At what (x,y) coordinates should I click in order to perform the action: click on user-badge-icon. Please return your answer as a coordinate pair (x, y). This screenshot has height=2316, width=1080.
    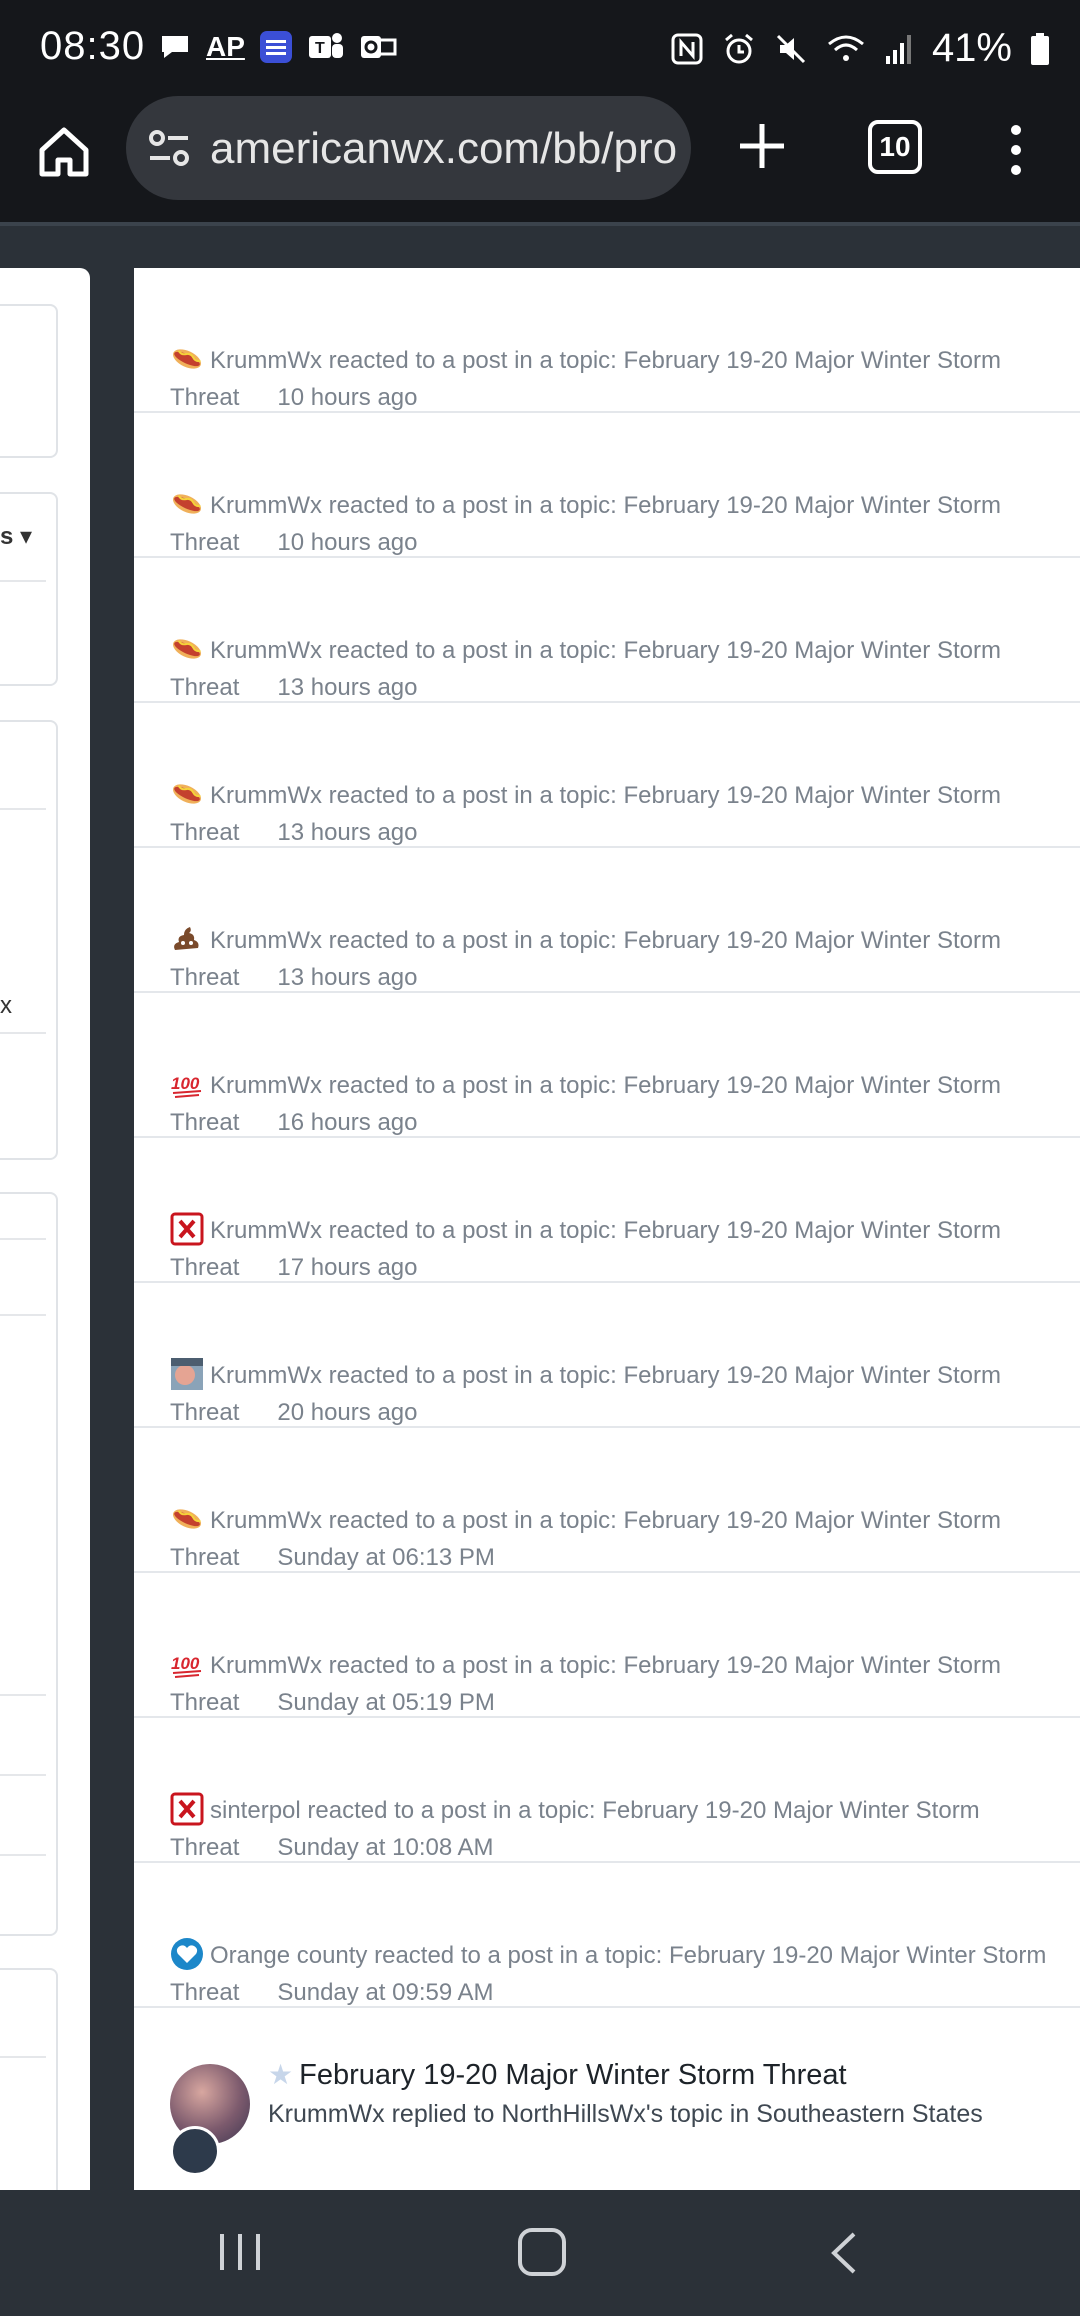
    Looking at the image, I should click on (195, 2151).